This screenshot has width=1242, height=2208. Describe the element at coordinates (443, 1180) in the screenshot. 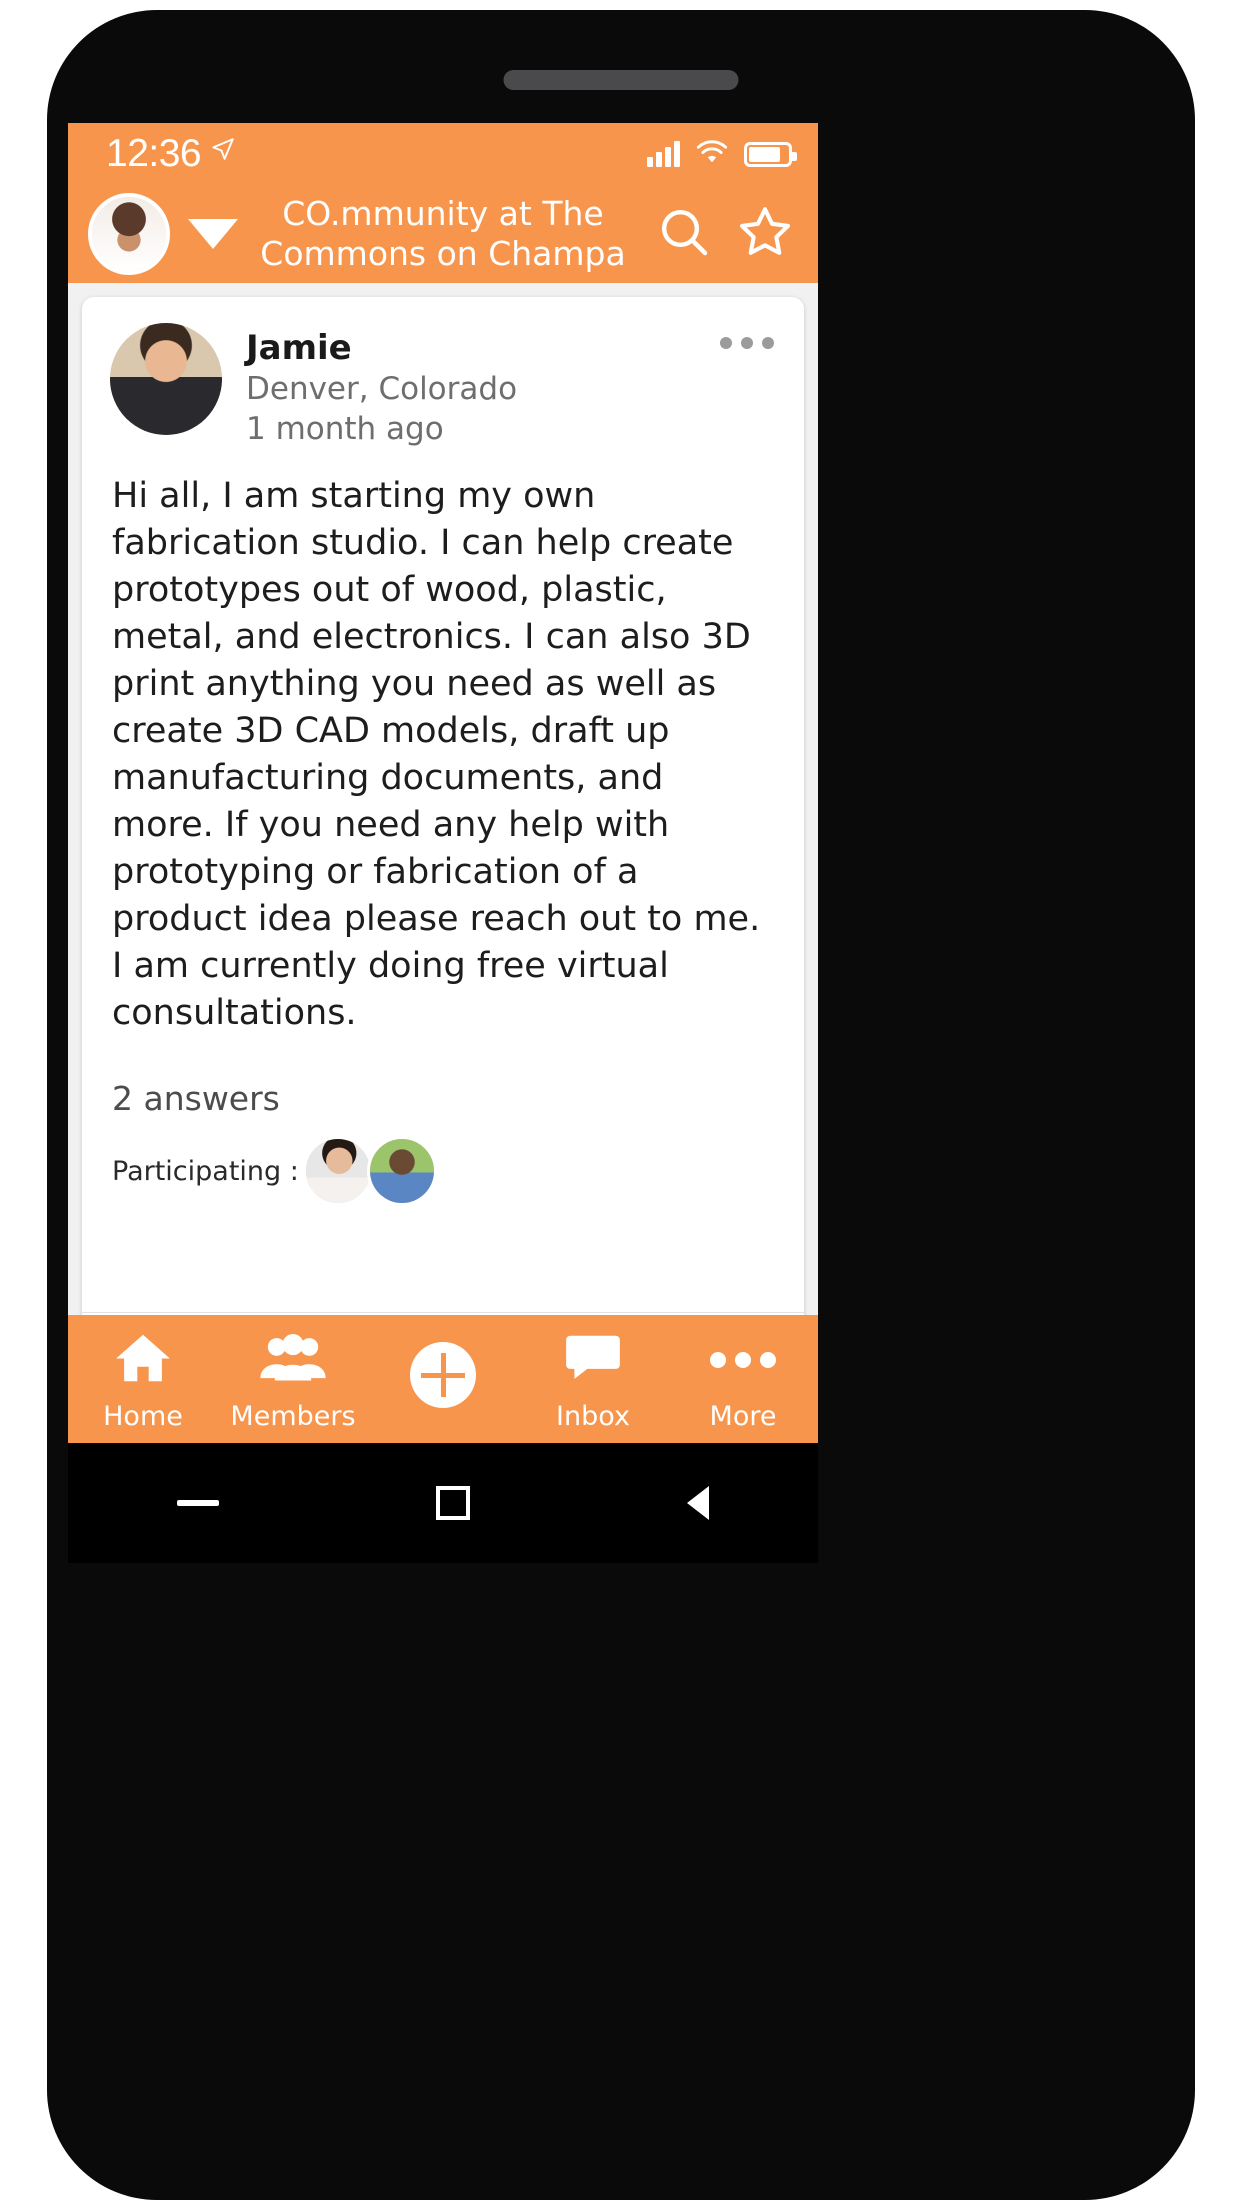

I see `participating-row: Participating :` at that location.